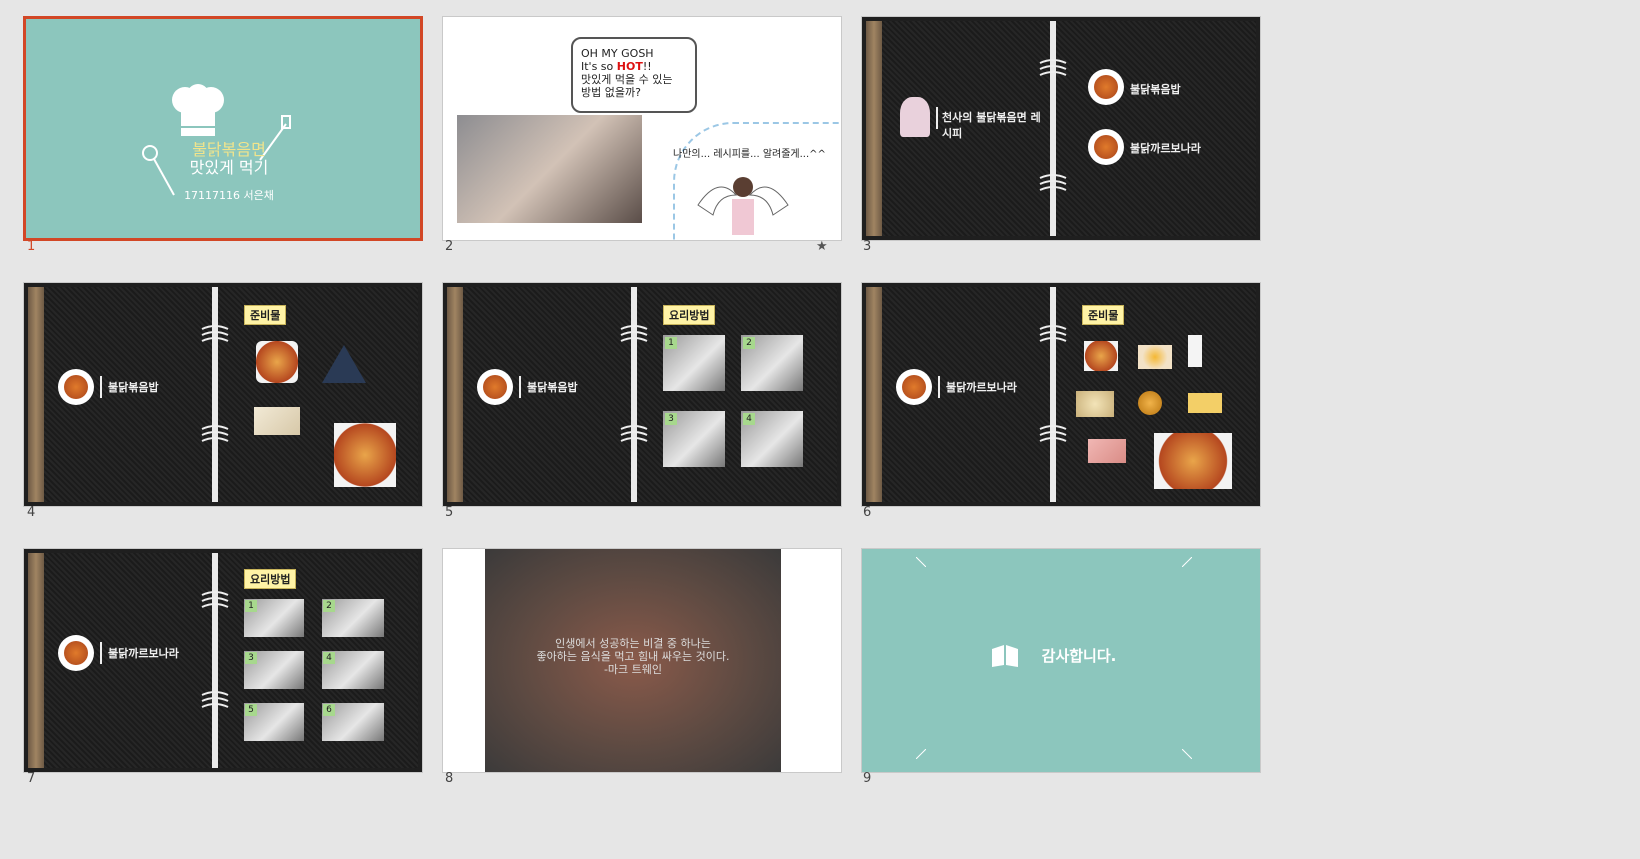 The height and width of the screenshot is (859, 1640). I want to click on slide-thumbnail-4: 불닭볶음밥 준비물, so click(223, 394).